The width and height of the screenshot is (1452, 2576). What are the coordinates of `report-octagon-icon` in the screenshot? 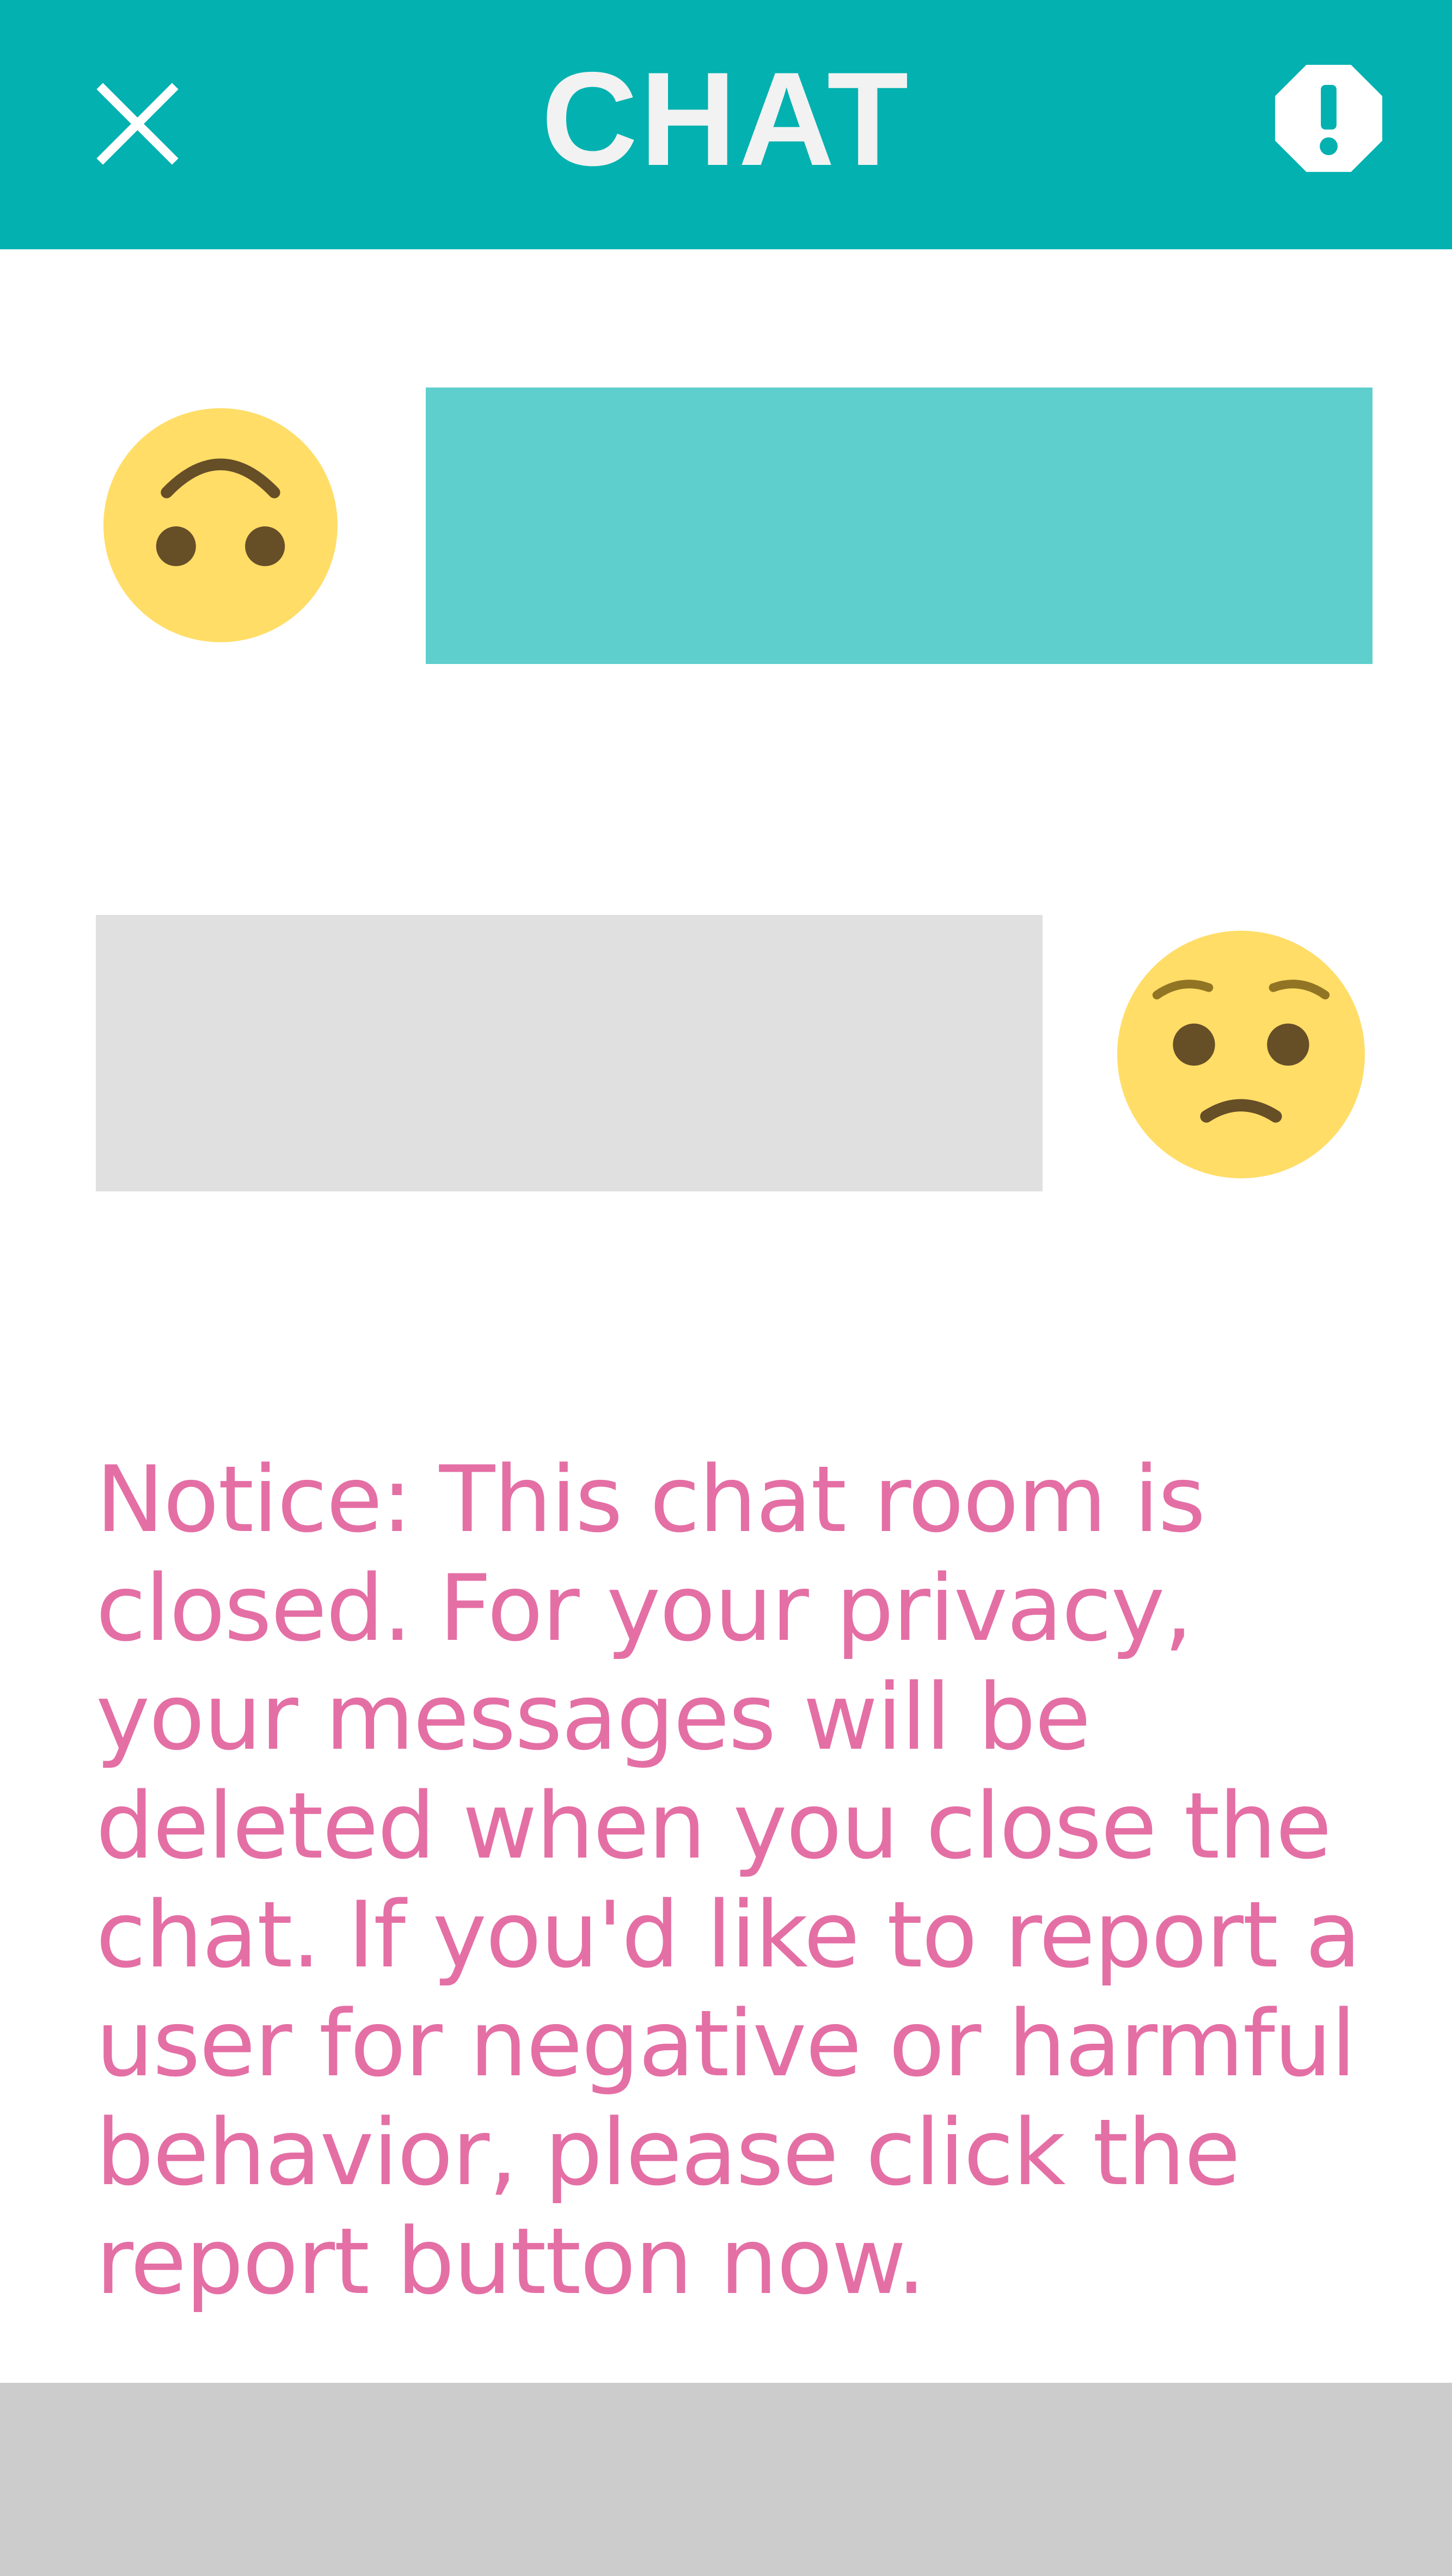 It's located at (1328, 118).